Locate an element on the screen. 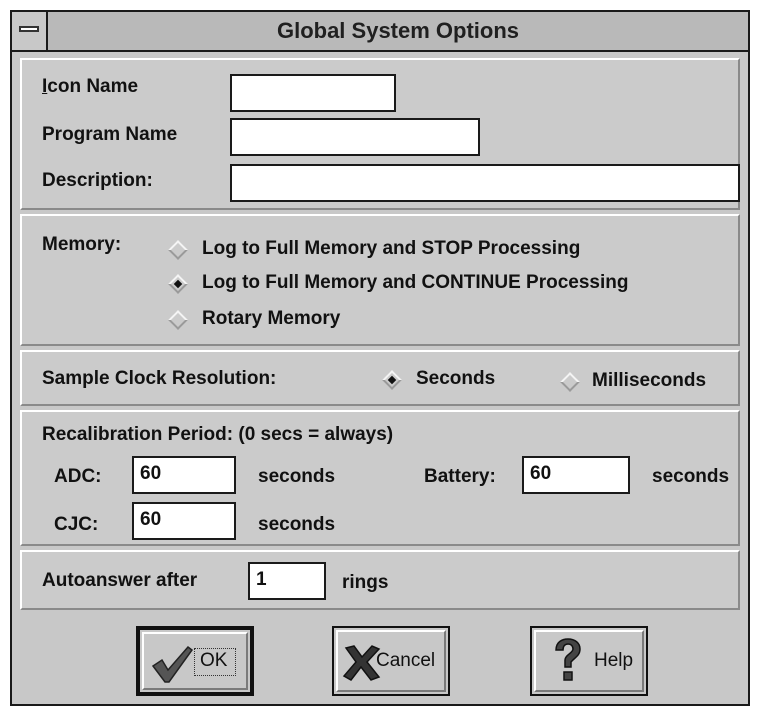 The height and width of the screenshot is (721, 770). cjc-unit: seconds is located at coordinates (297, 524).